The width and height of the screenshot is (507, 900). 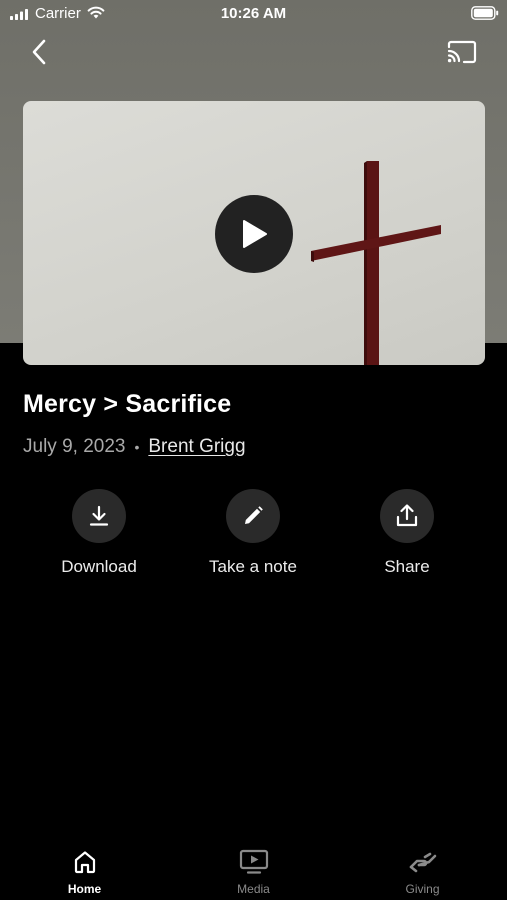 I want to click on share-label: Share, so click(x=407, y=566).